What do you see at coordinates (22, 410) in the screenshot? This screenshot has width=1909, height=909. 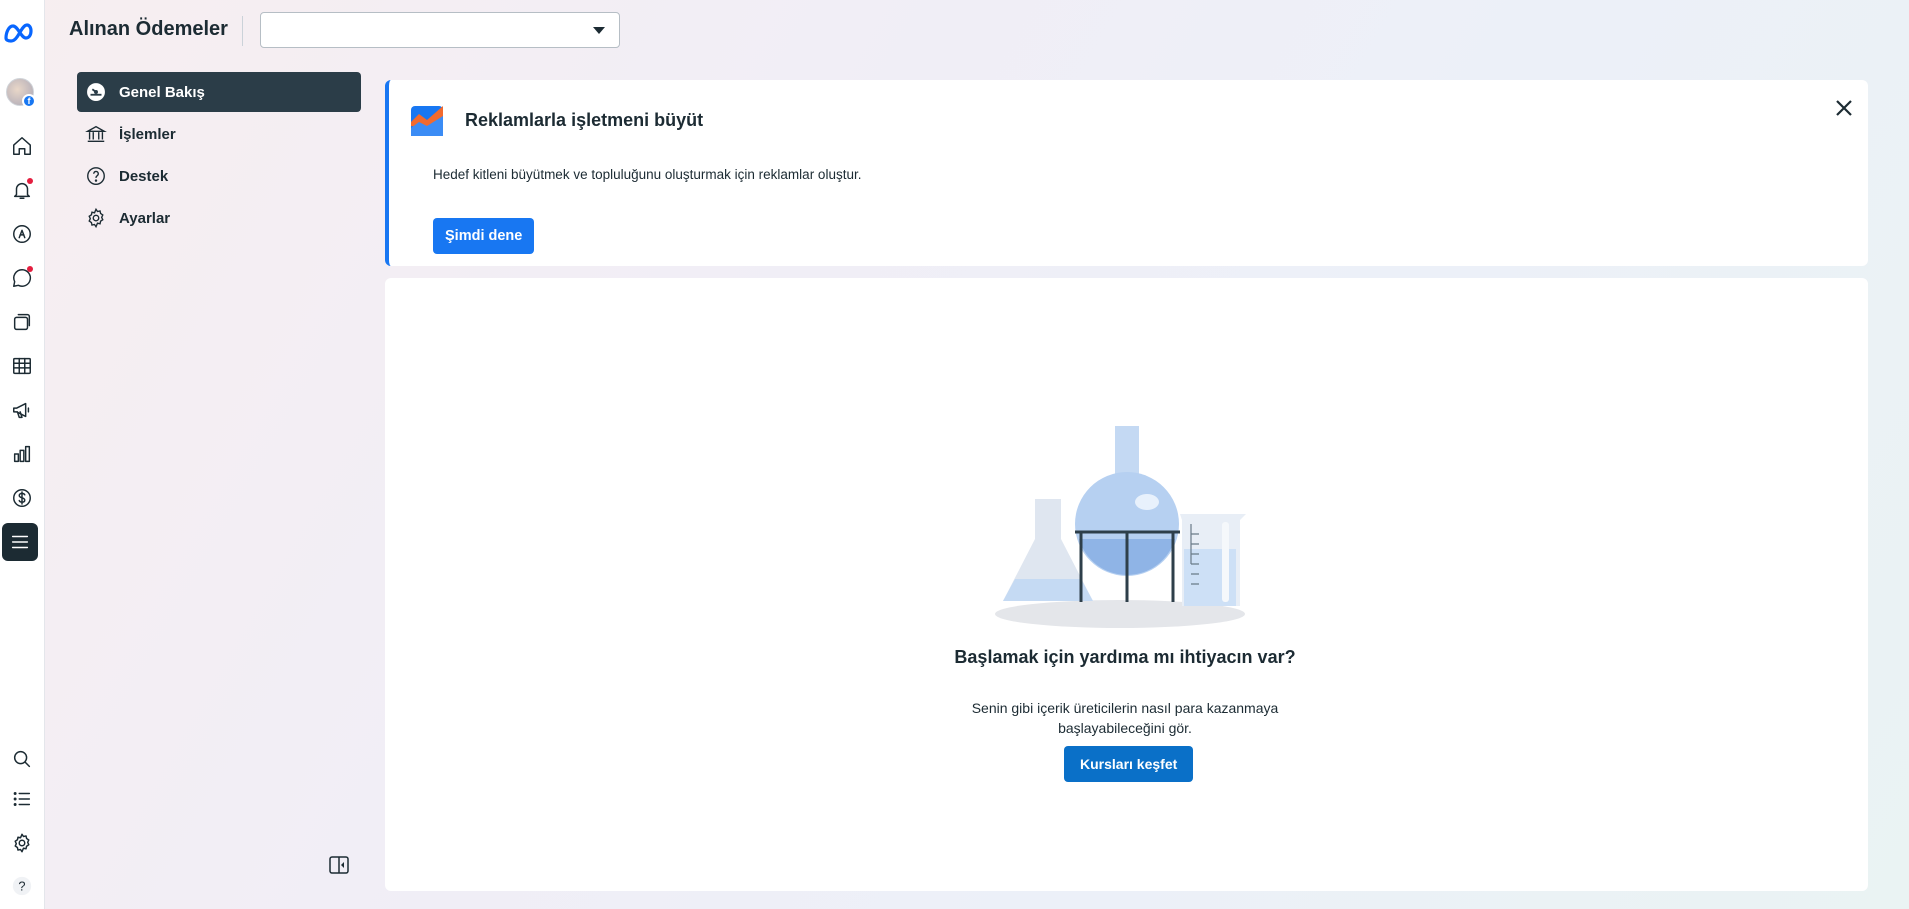 I see `megaphone-icon` at bounding box center [22, 410].